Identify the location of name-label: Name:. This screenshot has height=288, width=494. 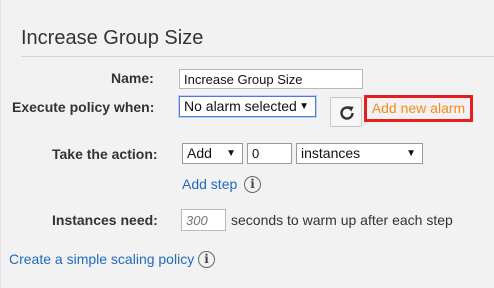
(132, 78).